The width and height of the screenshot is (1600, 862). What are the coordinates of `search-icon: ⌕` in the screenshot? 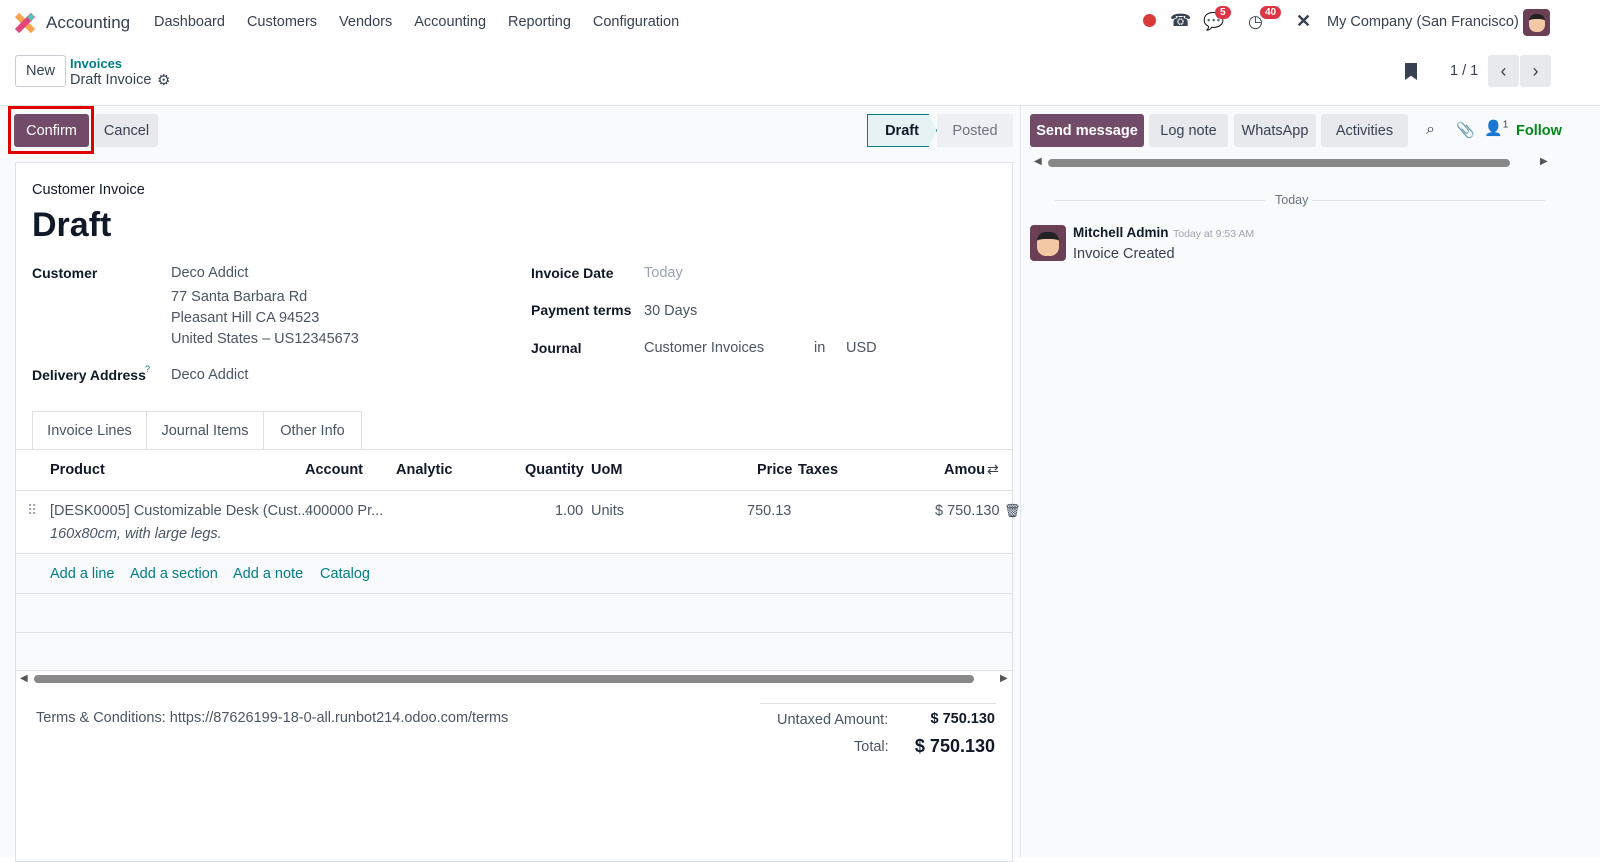 It's located at (1430, 130).